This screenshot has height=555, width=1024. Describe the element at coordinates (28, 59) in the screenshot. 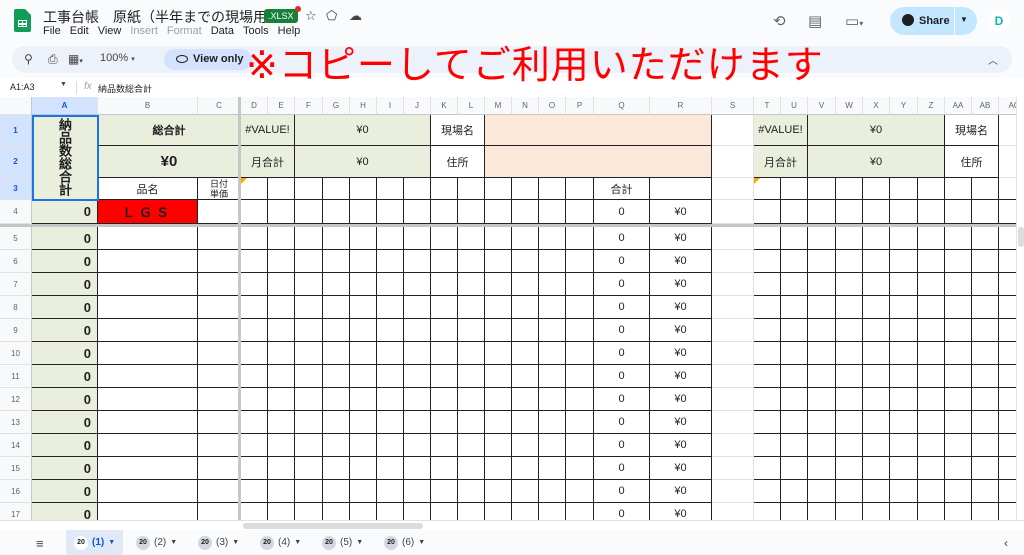

I see `search-icon: ⚲` at that location.